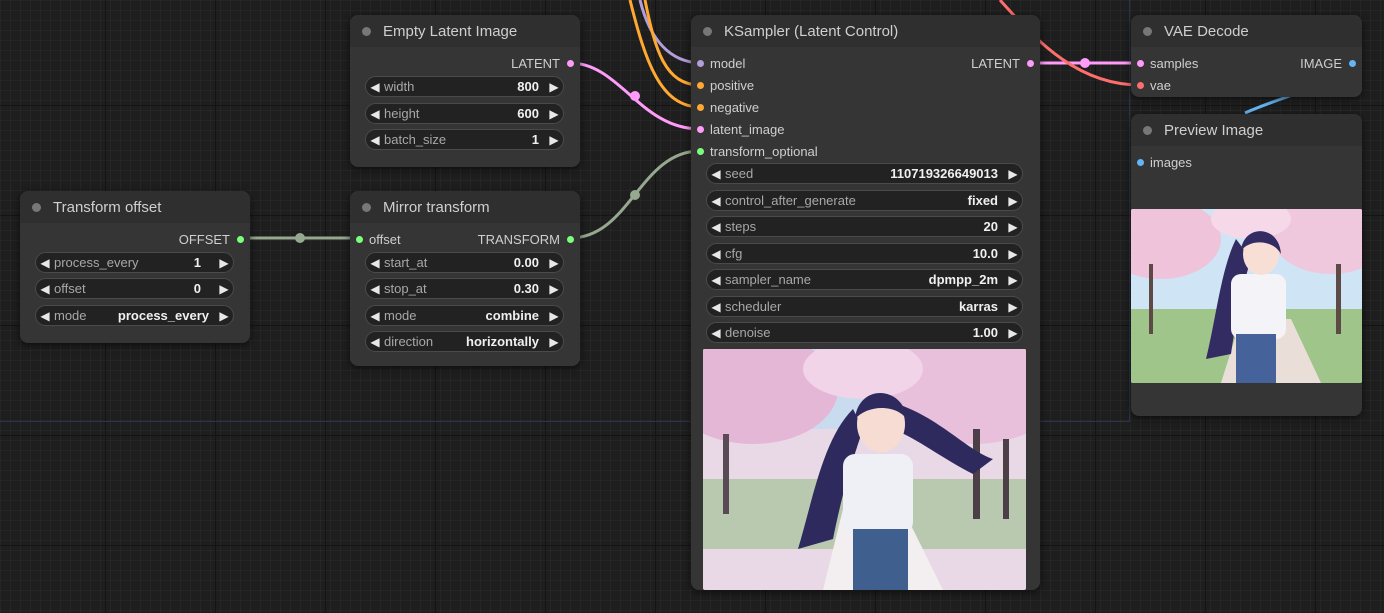 The image size is (1384, 613). I want to click on widget-process-every: ◀ process_every 1 ▶, so click(134, 262).